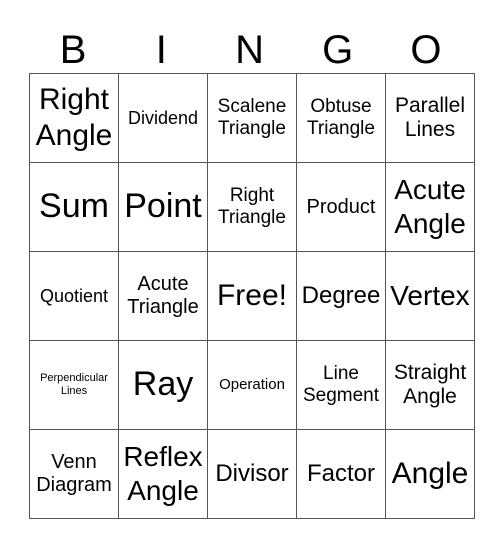  I want to click on bingo-cell: Dividend, so click(163, 118).